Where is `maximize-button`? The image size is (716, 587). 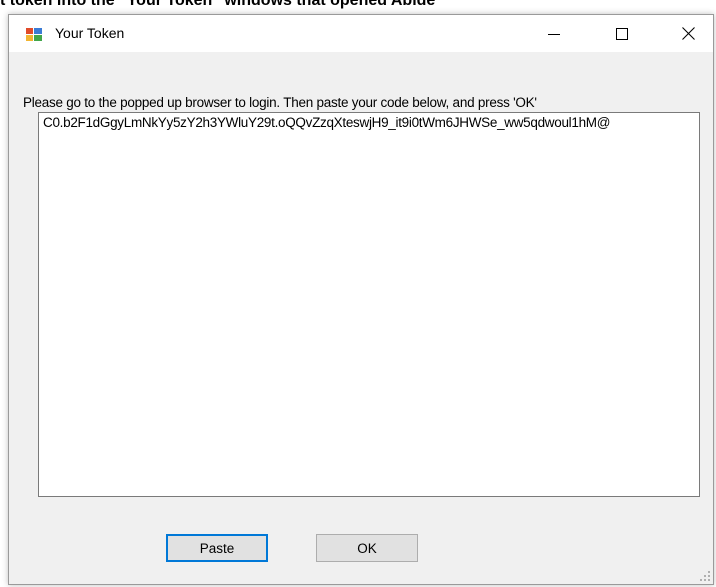
maximize-button is located at coordinates (621, 33).